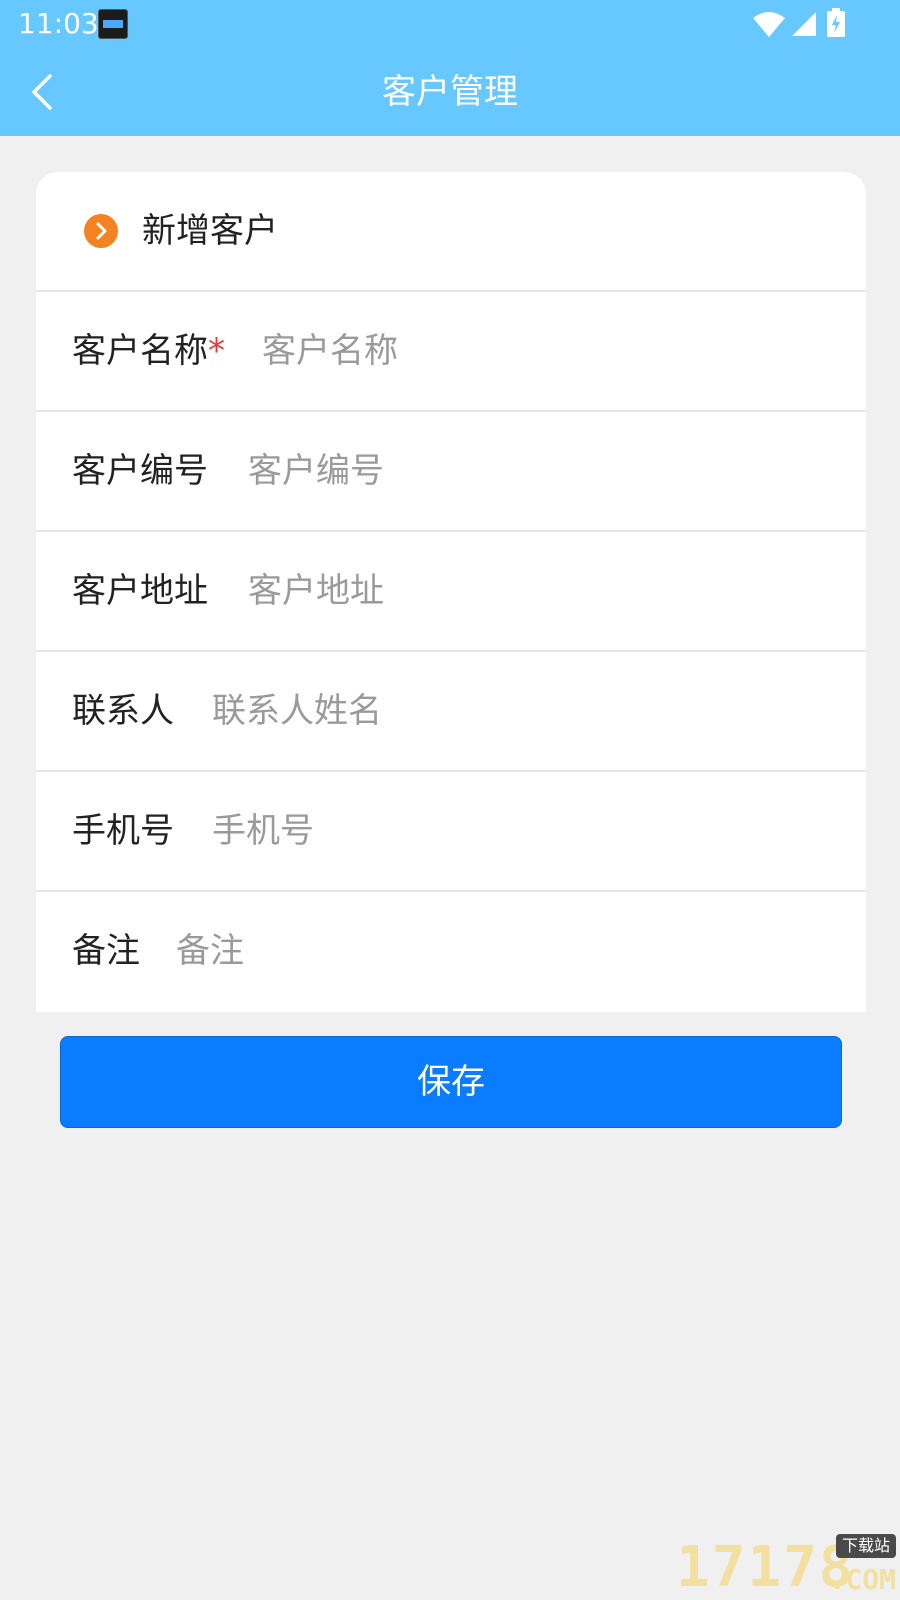 The image size is (900, 1600). I want to click on signal-icon, so click(804, 24).